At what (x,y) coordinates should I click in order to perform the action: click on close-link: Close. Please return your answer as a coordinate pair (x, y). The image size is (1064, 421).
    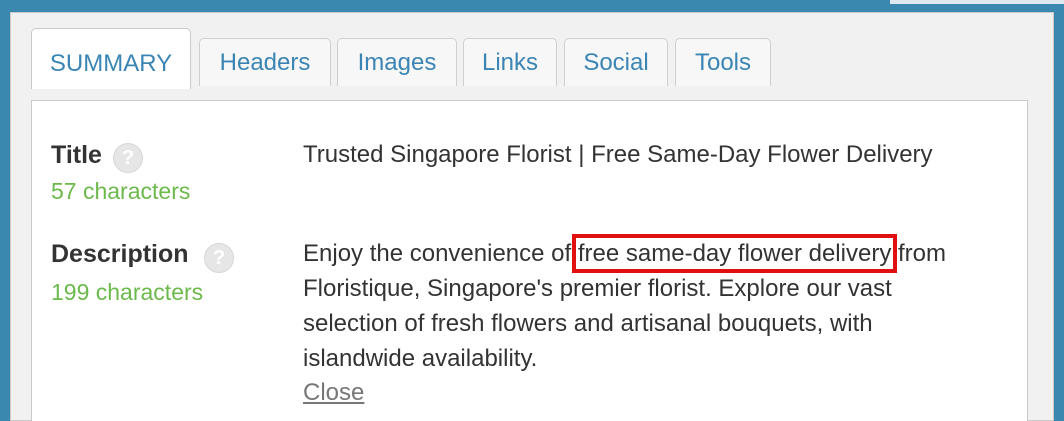
    Looking at the image, I should click on (333, 393).